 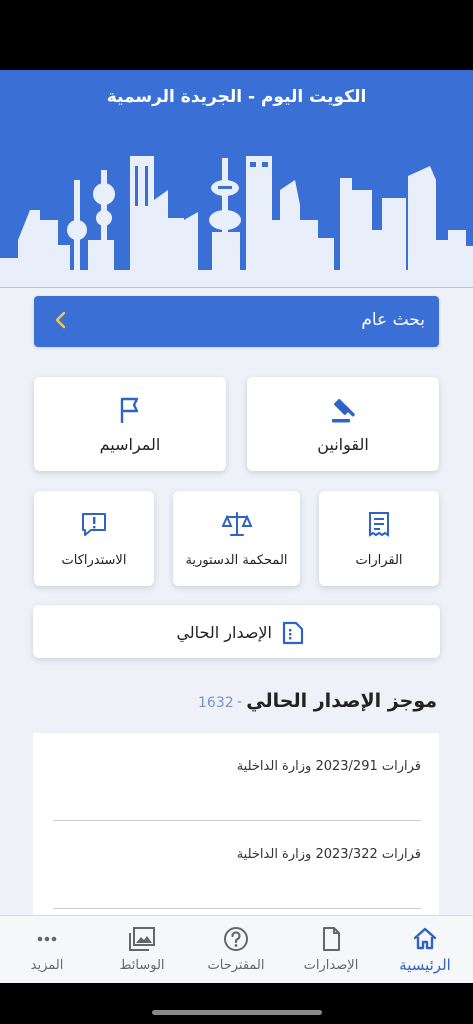 What do you see at coordinates (425, 965) in the screenshot?
I see `tab-home-label: الرئيسية` at bounding box center [425, 965].